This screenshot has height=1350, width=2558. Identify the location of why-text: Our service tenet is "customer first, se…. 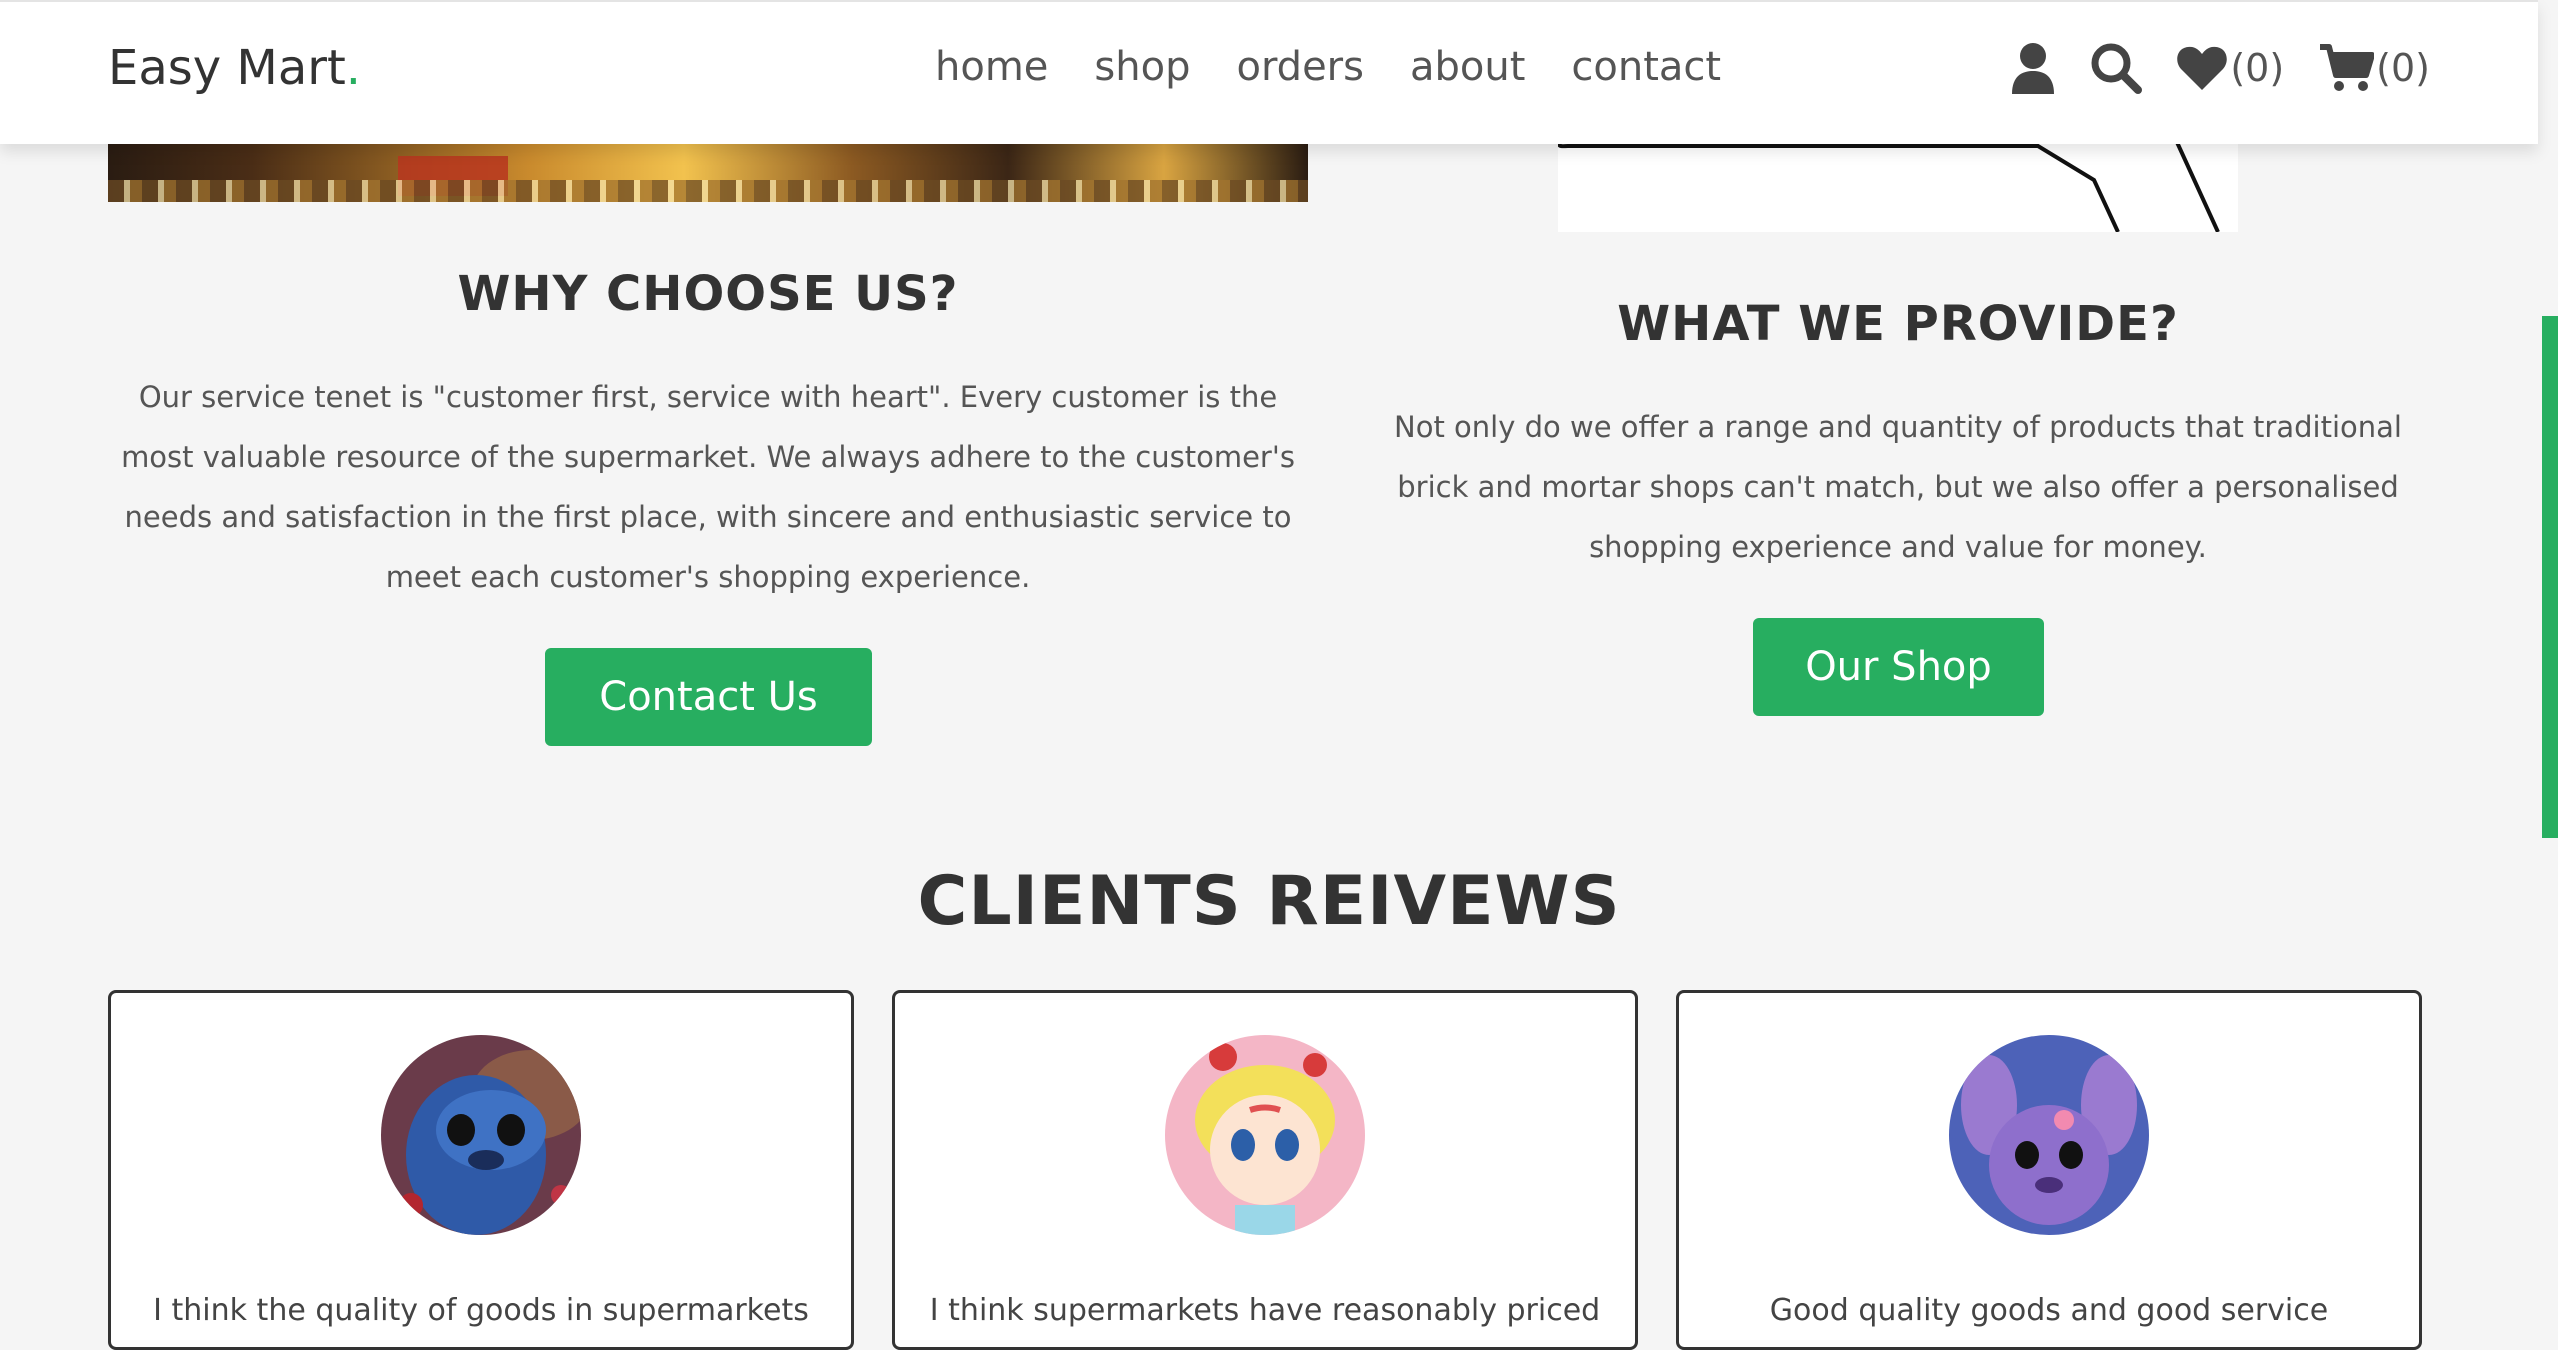
(708, 487).